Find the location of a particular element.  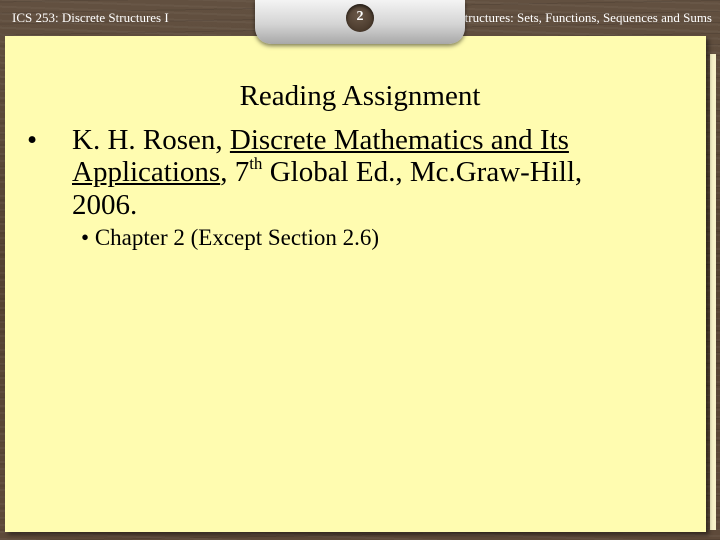

binder-clip: 2 is located at coordinates (360, 22).